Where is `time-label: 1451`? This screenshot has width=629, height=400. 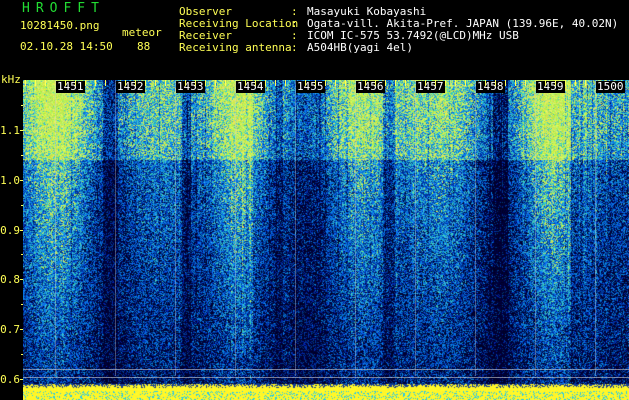
time-label: 1451 is located at coordinates (70, 86).